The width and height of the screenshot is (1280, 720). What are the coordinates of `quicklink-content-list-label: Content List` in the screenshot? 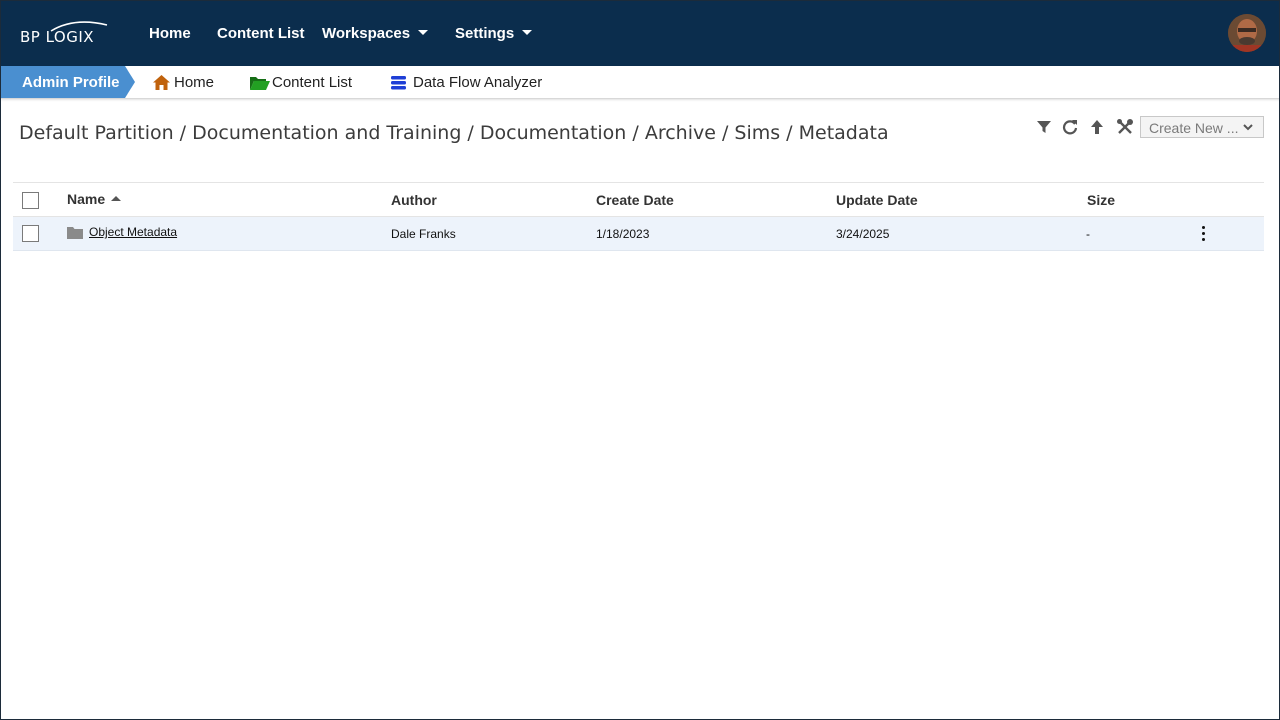 It's located at (312, 82).